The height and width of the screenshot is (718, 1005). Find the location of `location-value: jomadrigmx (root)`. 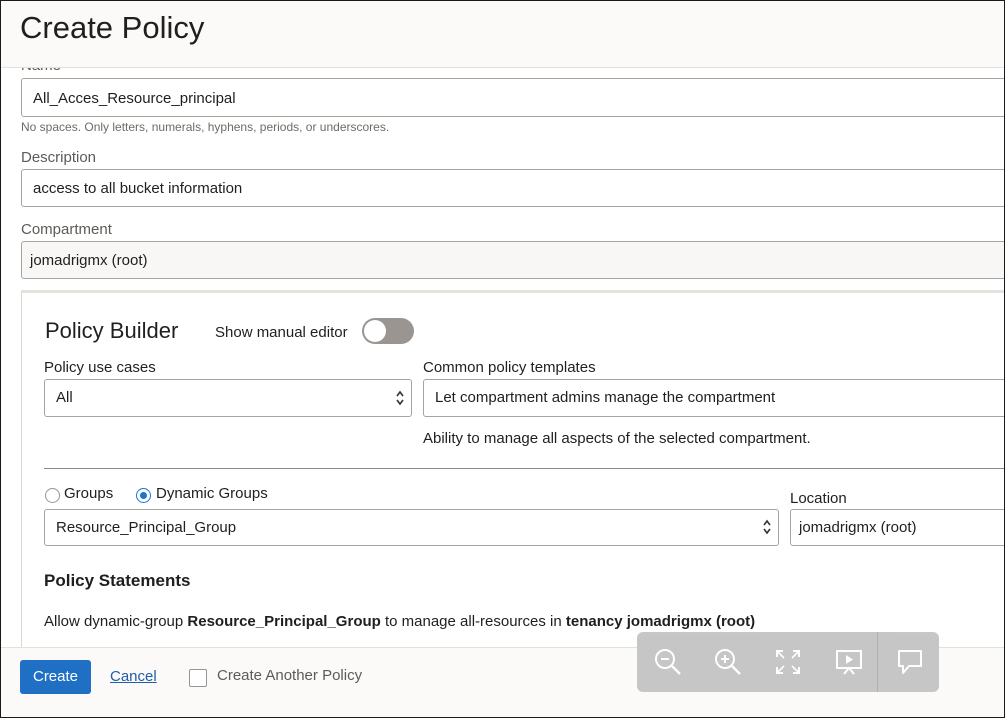

location-value: jomadrigmx (root) is located at coordinates (858, 527).